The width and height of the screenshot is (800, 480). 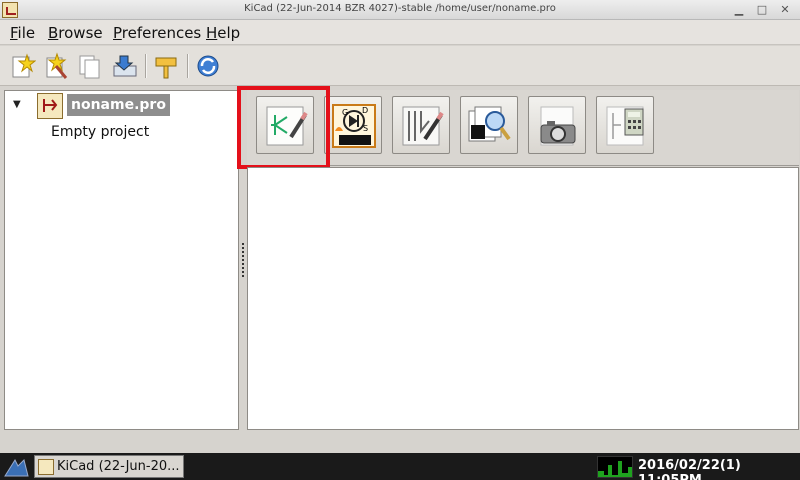 I want to click on tree-item-empty-project: Empty project, so click(x=100, y=132).